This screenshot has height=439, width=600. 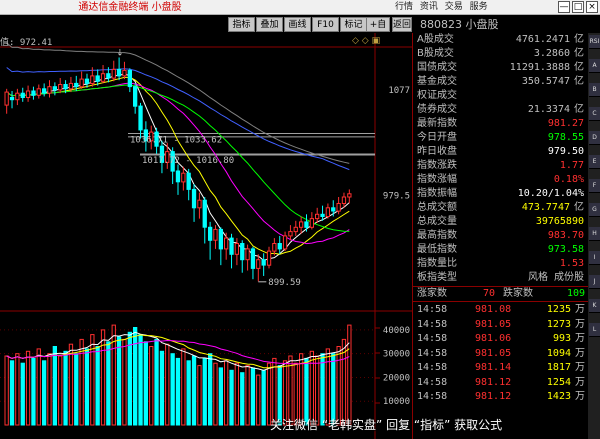 I want to click on minimize-icon: —, so click(x=564, y=7).